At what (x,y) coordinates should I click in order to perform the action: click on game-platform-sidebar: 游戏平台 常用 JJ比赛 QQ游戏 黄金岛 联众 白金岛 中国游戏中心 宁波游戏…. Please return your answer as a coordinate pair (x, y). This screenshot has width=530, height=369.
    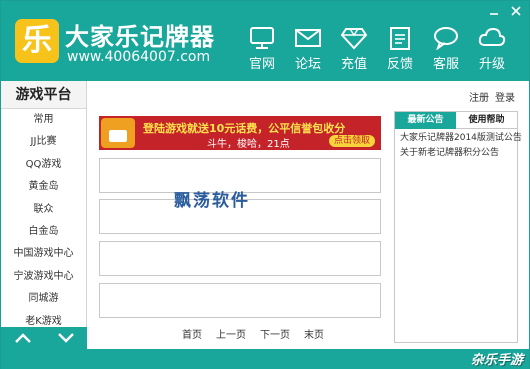
    Looking at the image, I should click on (44, 215).